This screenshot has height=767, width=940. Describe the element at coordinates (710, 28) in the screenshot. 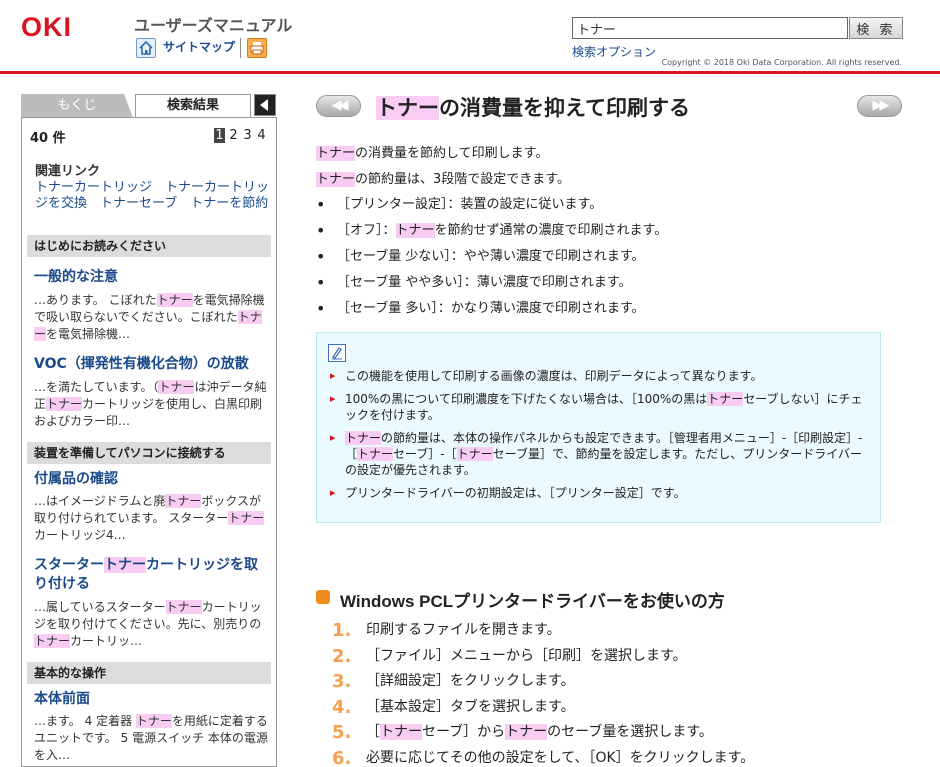

I see `search-input` at that location.